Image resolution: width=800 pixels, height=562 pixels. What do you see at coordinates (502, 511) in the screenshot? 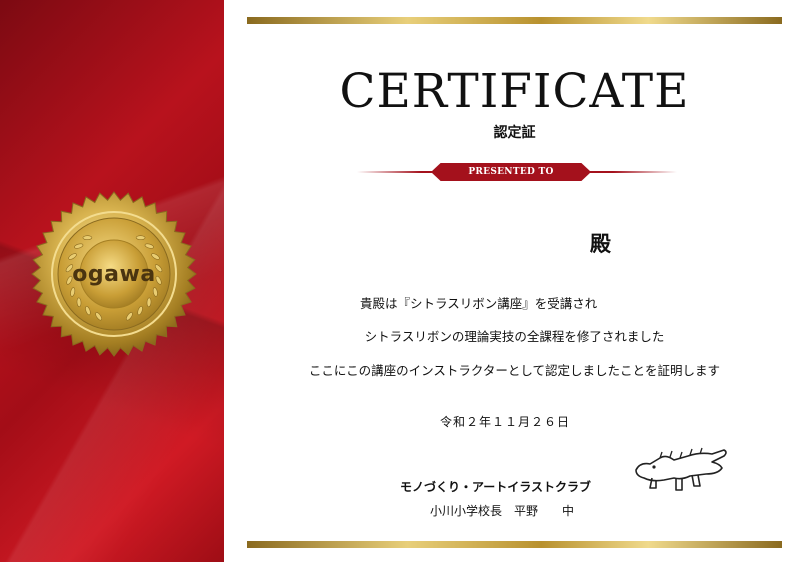
I see `signer-name: 小川小学校長 平野 中` at bounding box center [502, 511].